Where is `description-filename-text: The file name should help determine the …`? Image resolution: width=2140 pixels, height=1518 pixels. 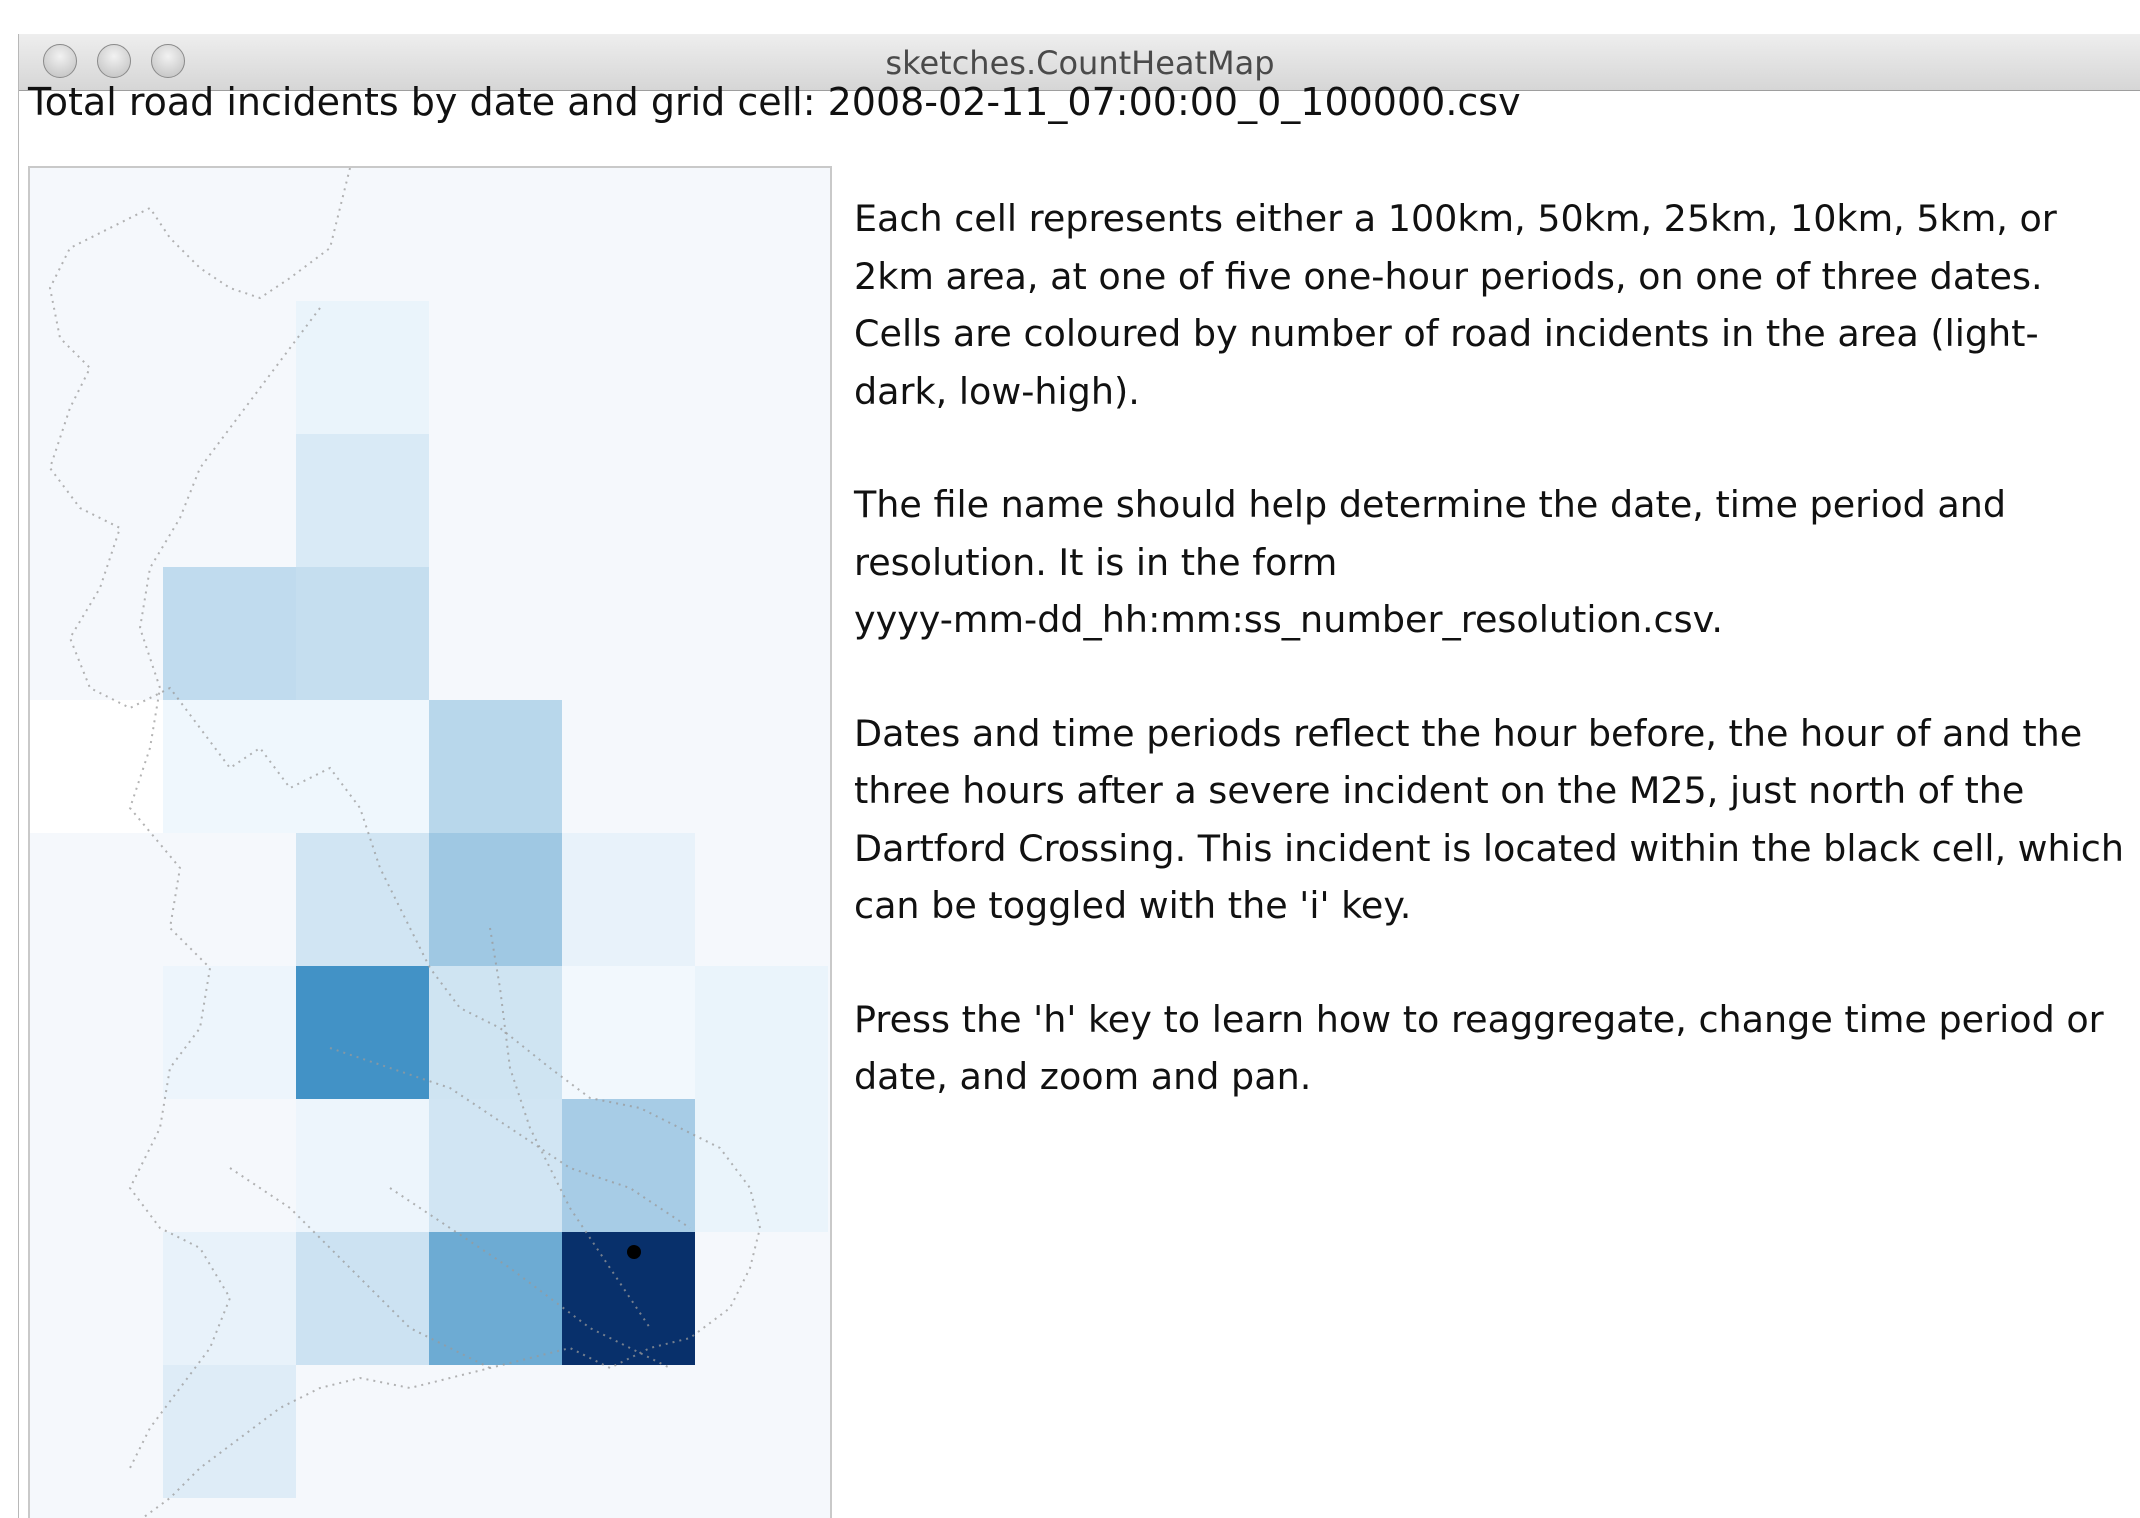
description-filename-text: The file name should help determine the … is located at coordinates (1430, 533).